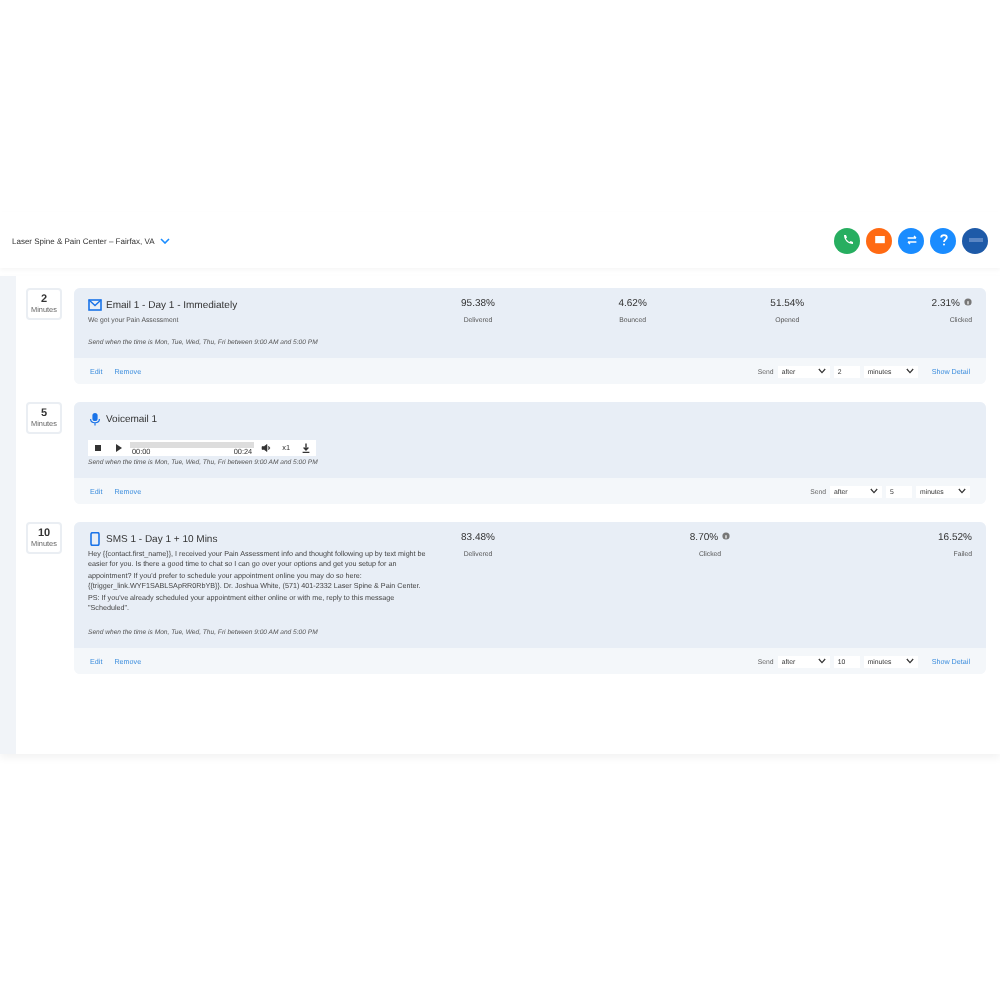 This screenshot has width=1000, height=1000. What do you see at coordinates (98, 448) in the screenshot?
I see `stop-icon` at bounding box center [98, 448].